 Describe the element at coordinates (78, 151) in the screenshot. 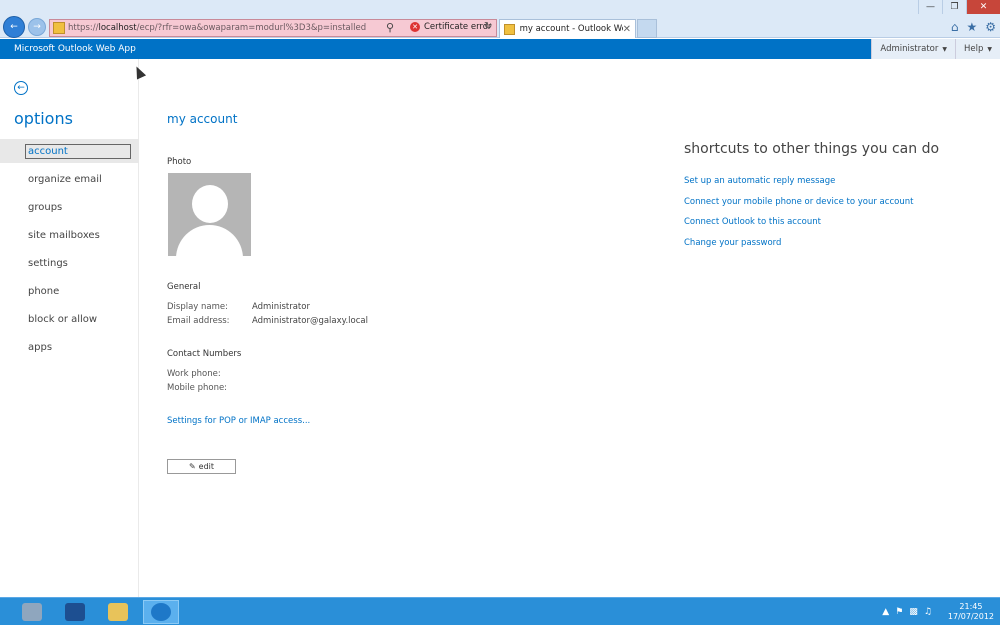

I see `sidebar-item-label: account` at that location.